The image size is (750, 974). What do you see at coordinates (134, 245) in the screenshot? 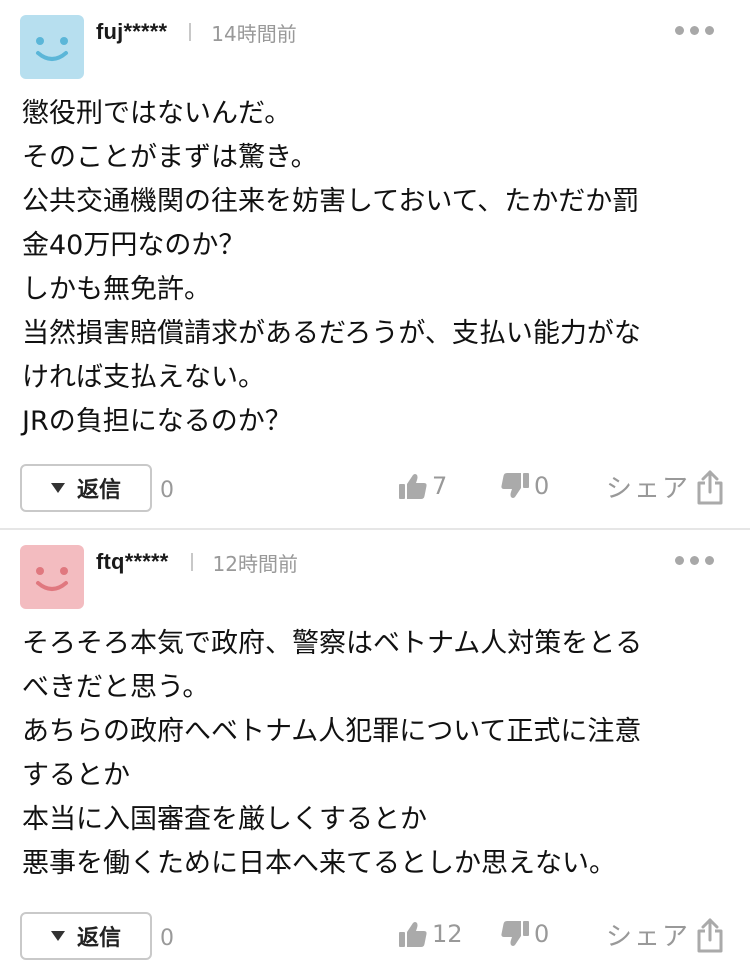
I see `comment-line: 金40万円なのか？` at bounding box center [134, 245].